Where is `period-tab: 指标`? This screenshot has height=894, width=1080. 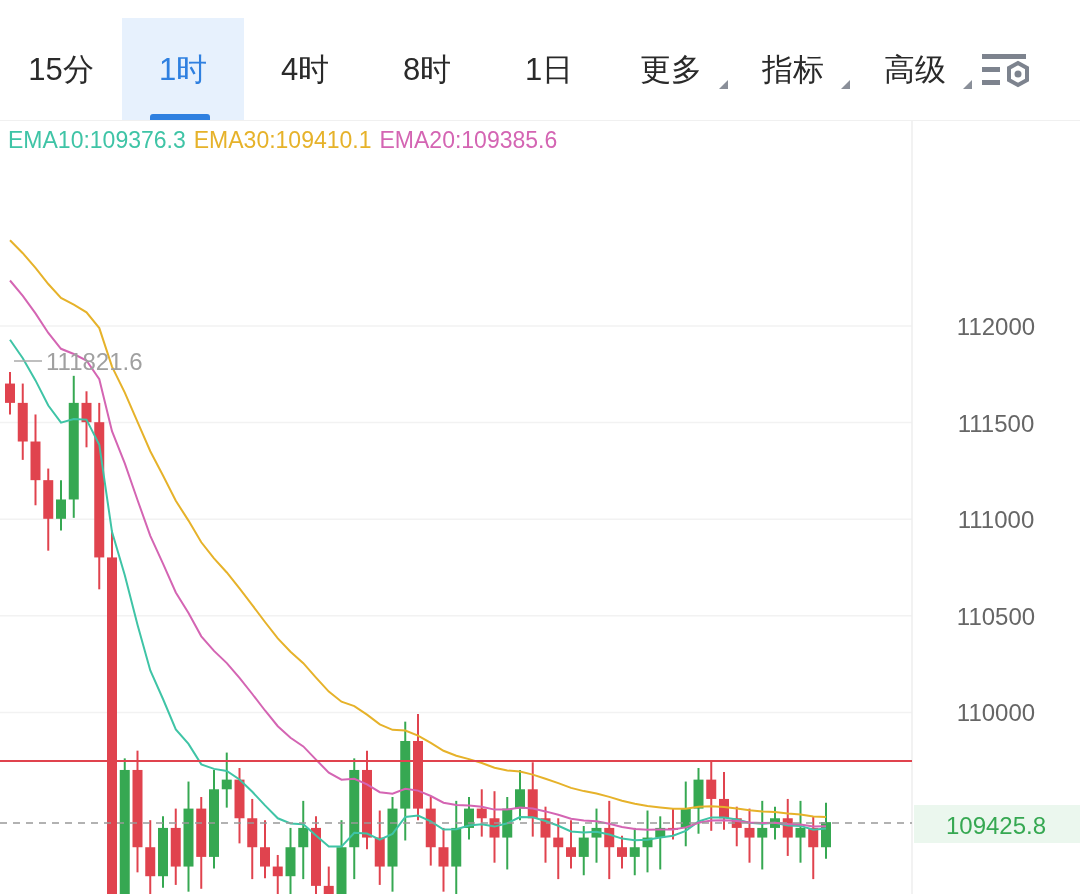 period-tab: 指标 is located at coordinates (793, 60).